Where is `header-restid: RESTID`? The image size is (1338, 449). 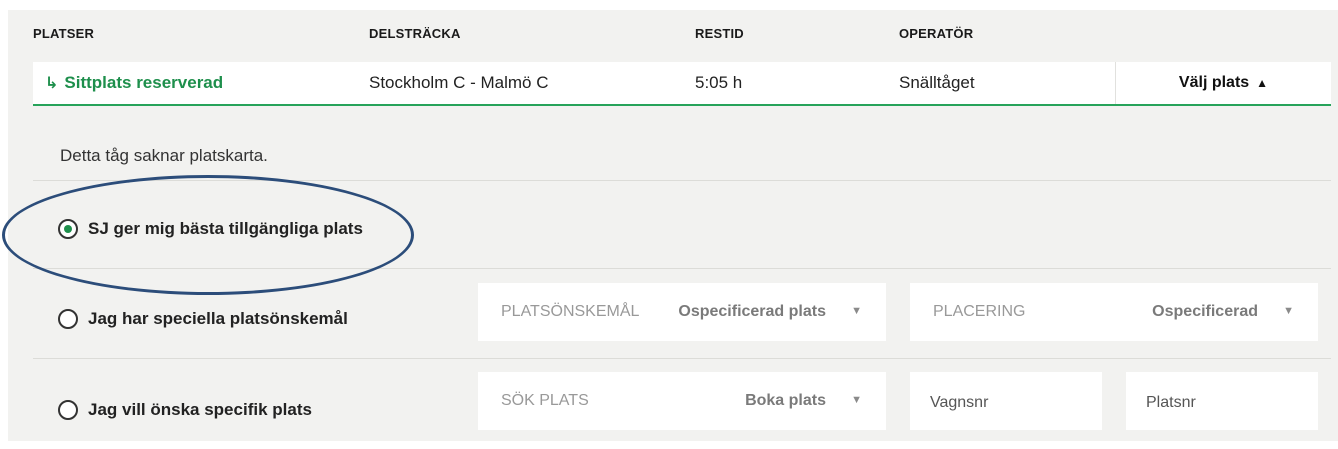
header-restid: RESTID is located at coordinates (719, 33).